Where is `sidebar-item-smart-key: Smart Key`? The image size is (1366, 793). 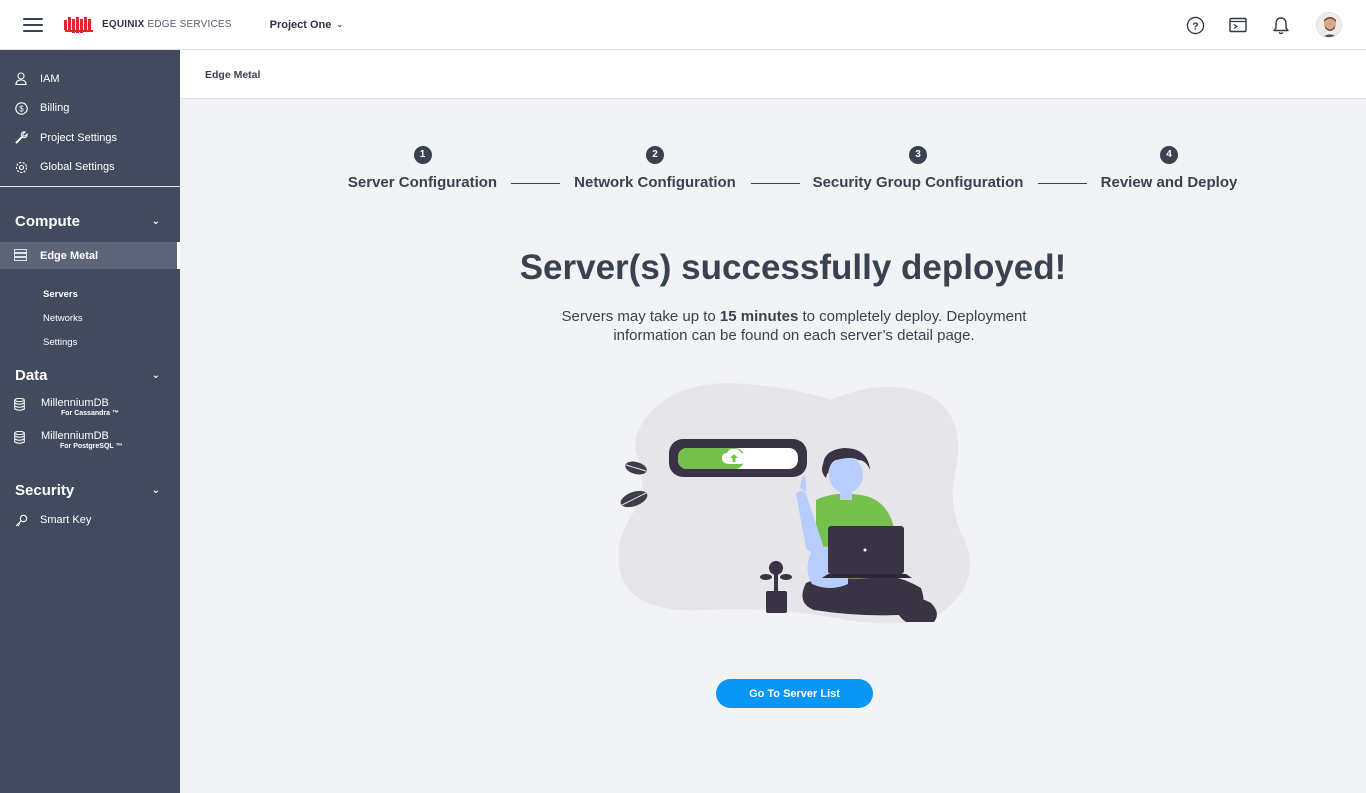
sidebar-item-smart-key: Smart Key is located at coordinates (90, 520).